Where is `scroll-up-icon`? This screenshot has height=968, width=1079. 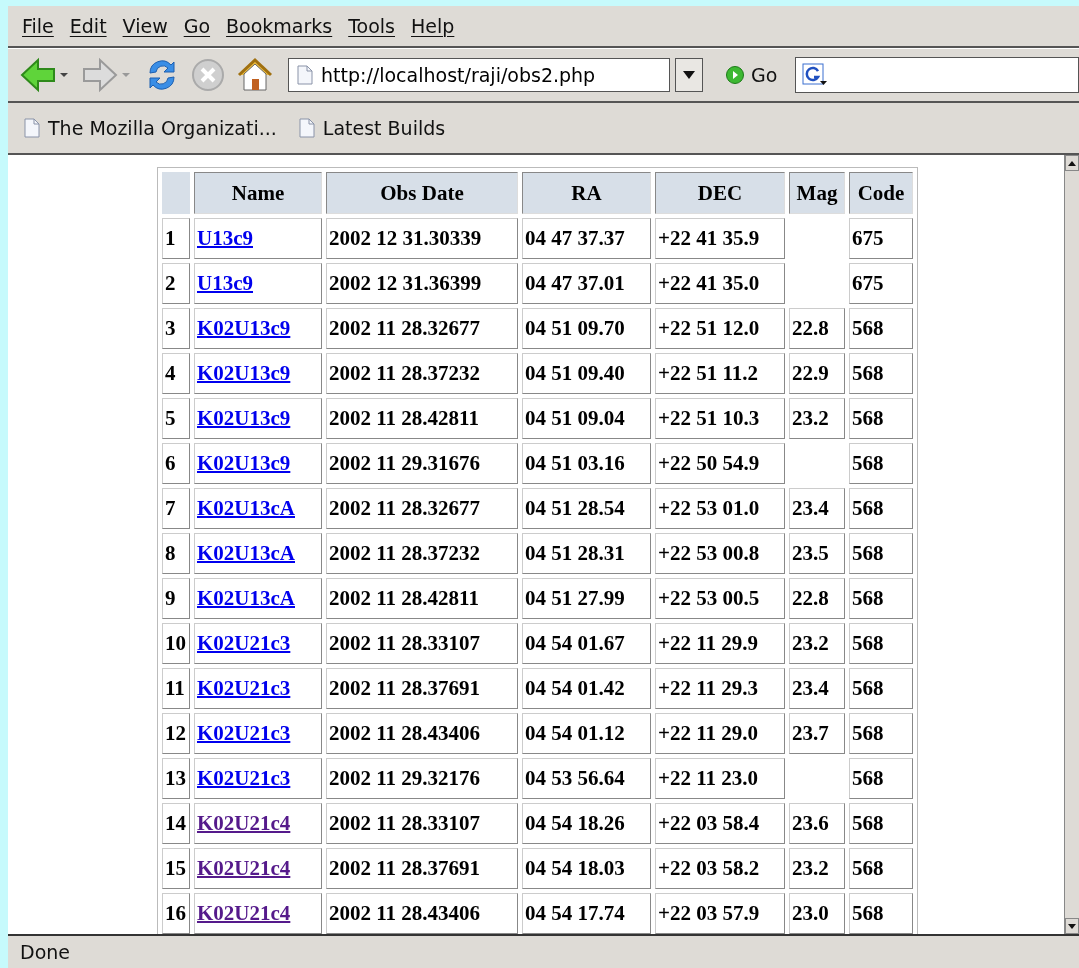
scroll-up-icon is located at coordinates (1072, 163).